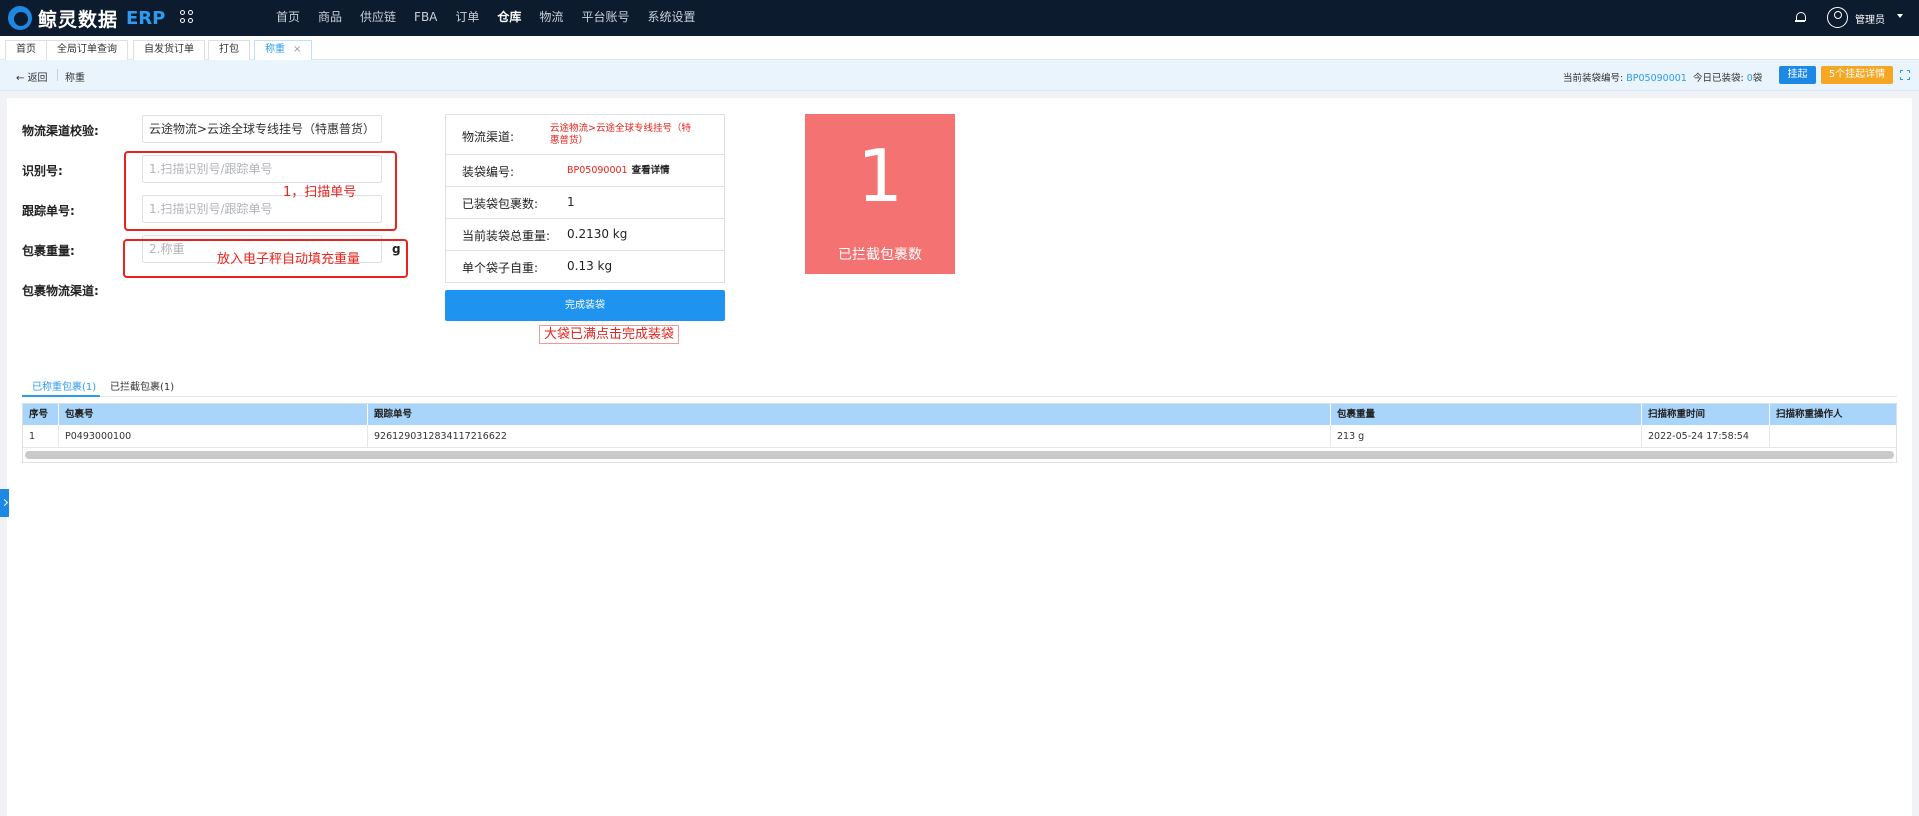  Describe the element at coordinates (597, 170) in the screenshot. I see `info-bag-no-text: BP05090001` at that location.